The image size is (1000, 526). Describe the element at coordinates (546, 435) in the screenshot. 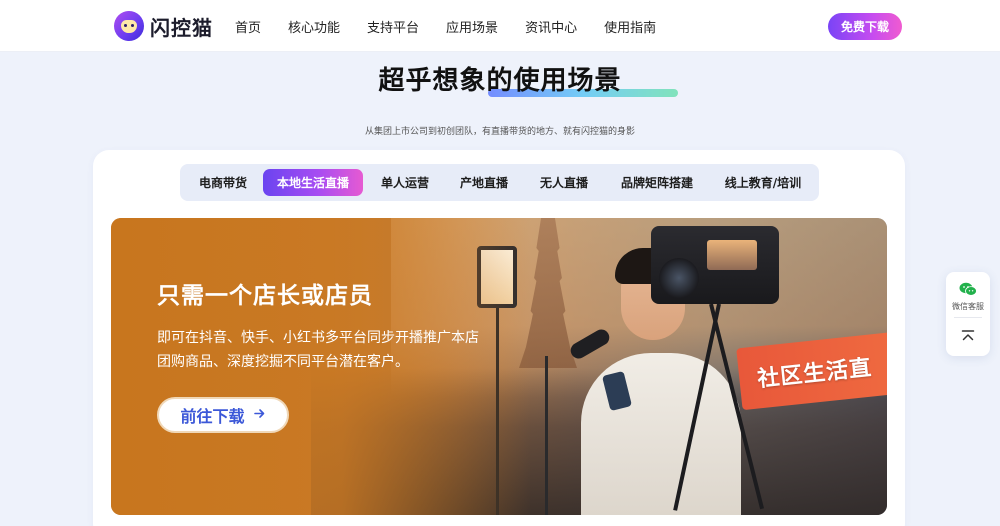

I see `mic-stand` at that location.